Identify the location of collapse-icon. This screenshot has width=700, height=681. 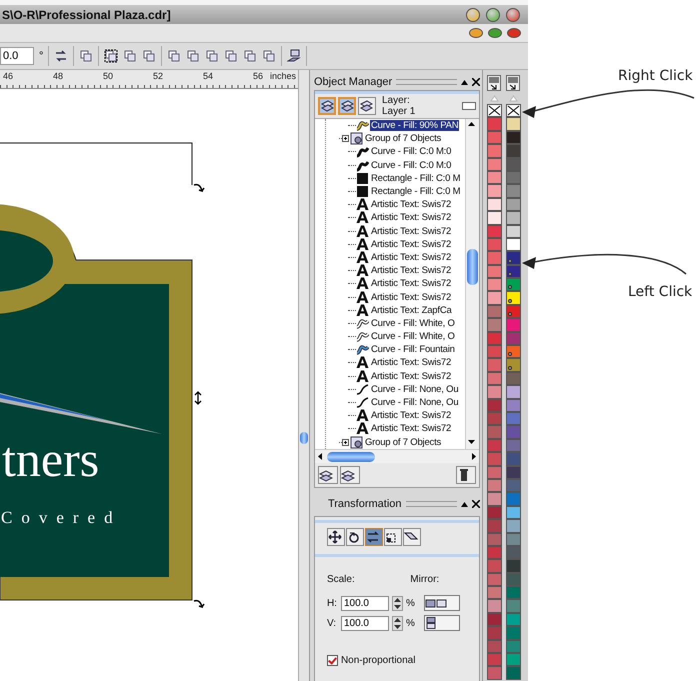
(464, 82).